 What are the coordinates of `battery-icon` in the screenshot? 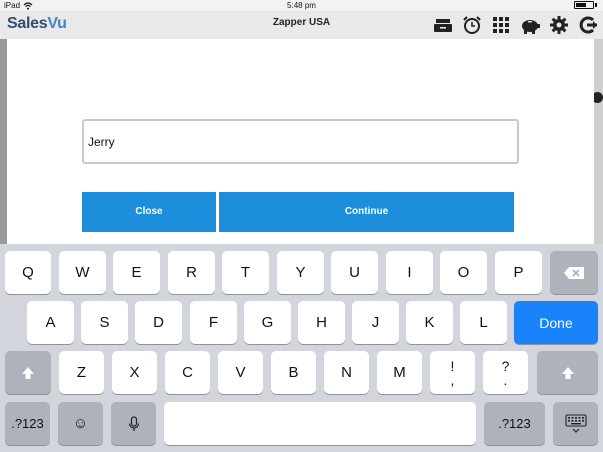 It's located at (584, 5).